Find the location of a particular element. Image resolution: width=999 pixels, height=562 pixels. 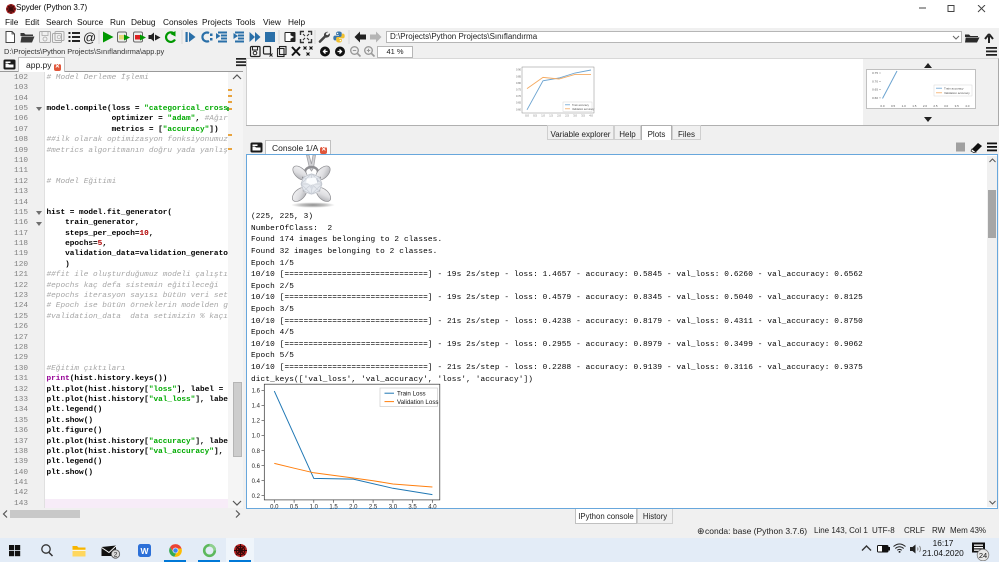

svg-text: 24 is located at coordinates (983, 555).